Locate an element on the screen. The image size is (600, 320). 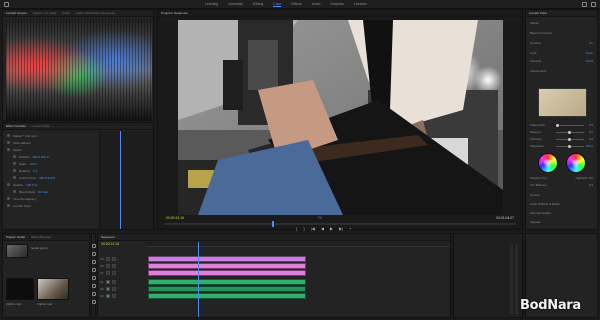
fx-row: Opacity 100.0 % is located at coordinates (22, 184).